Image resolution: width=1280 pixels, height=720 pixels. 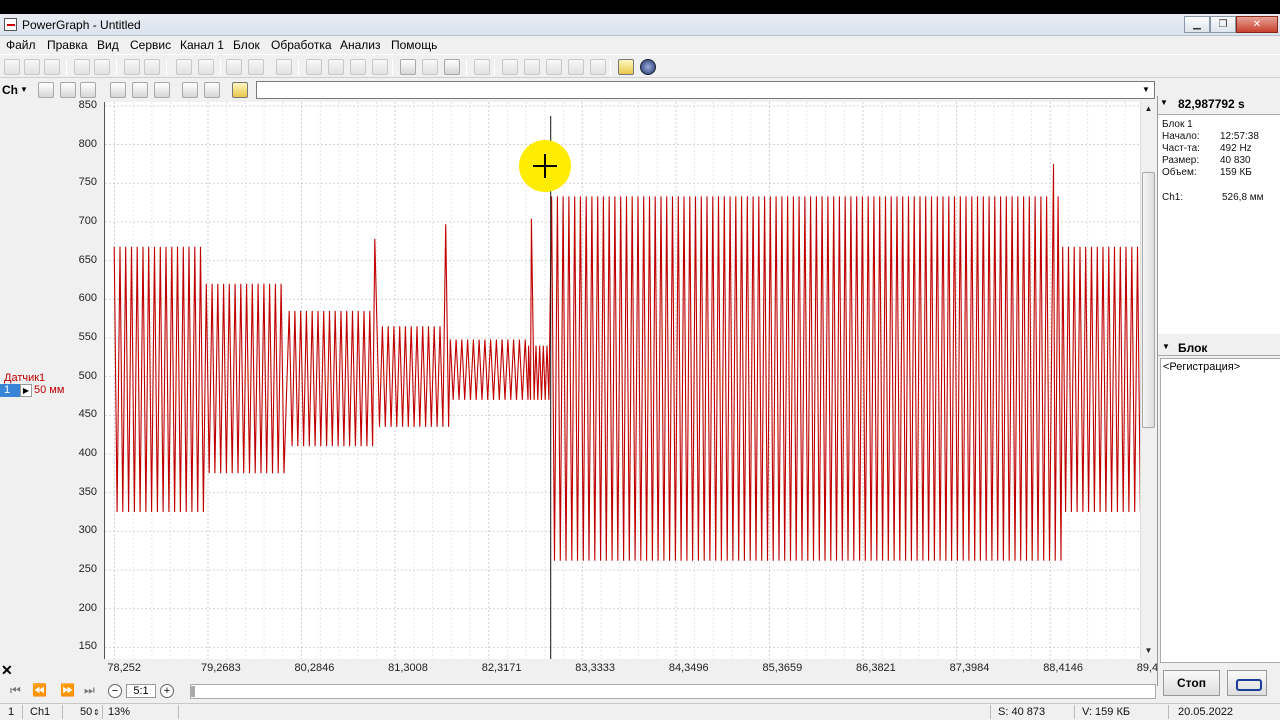 I want to click on zoom-analysis-icon, so click(x=532, y=67).